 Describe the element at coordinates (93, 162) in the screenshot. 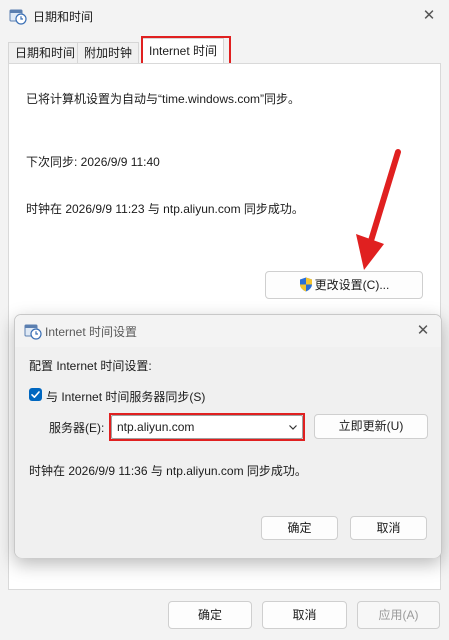

I see `next-sync-text: 下次同步: 2026/9/9 11:40` at that location.